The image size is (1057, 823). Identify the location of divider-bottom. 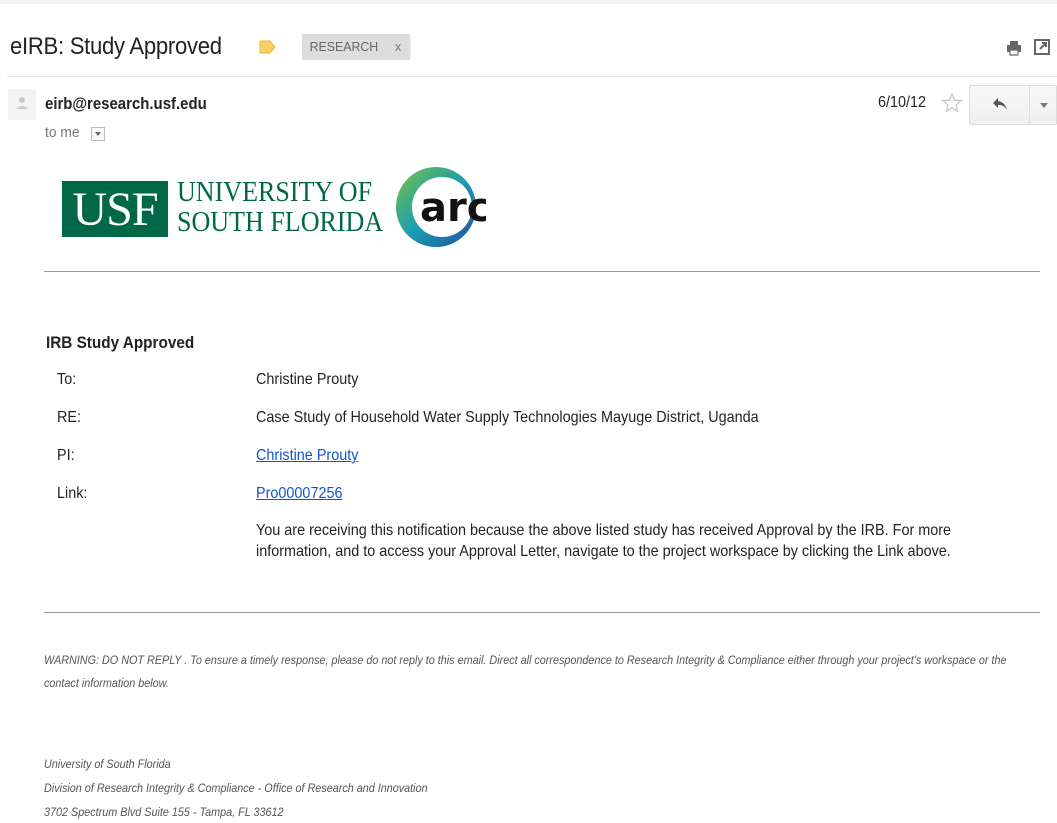
(542, 612).